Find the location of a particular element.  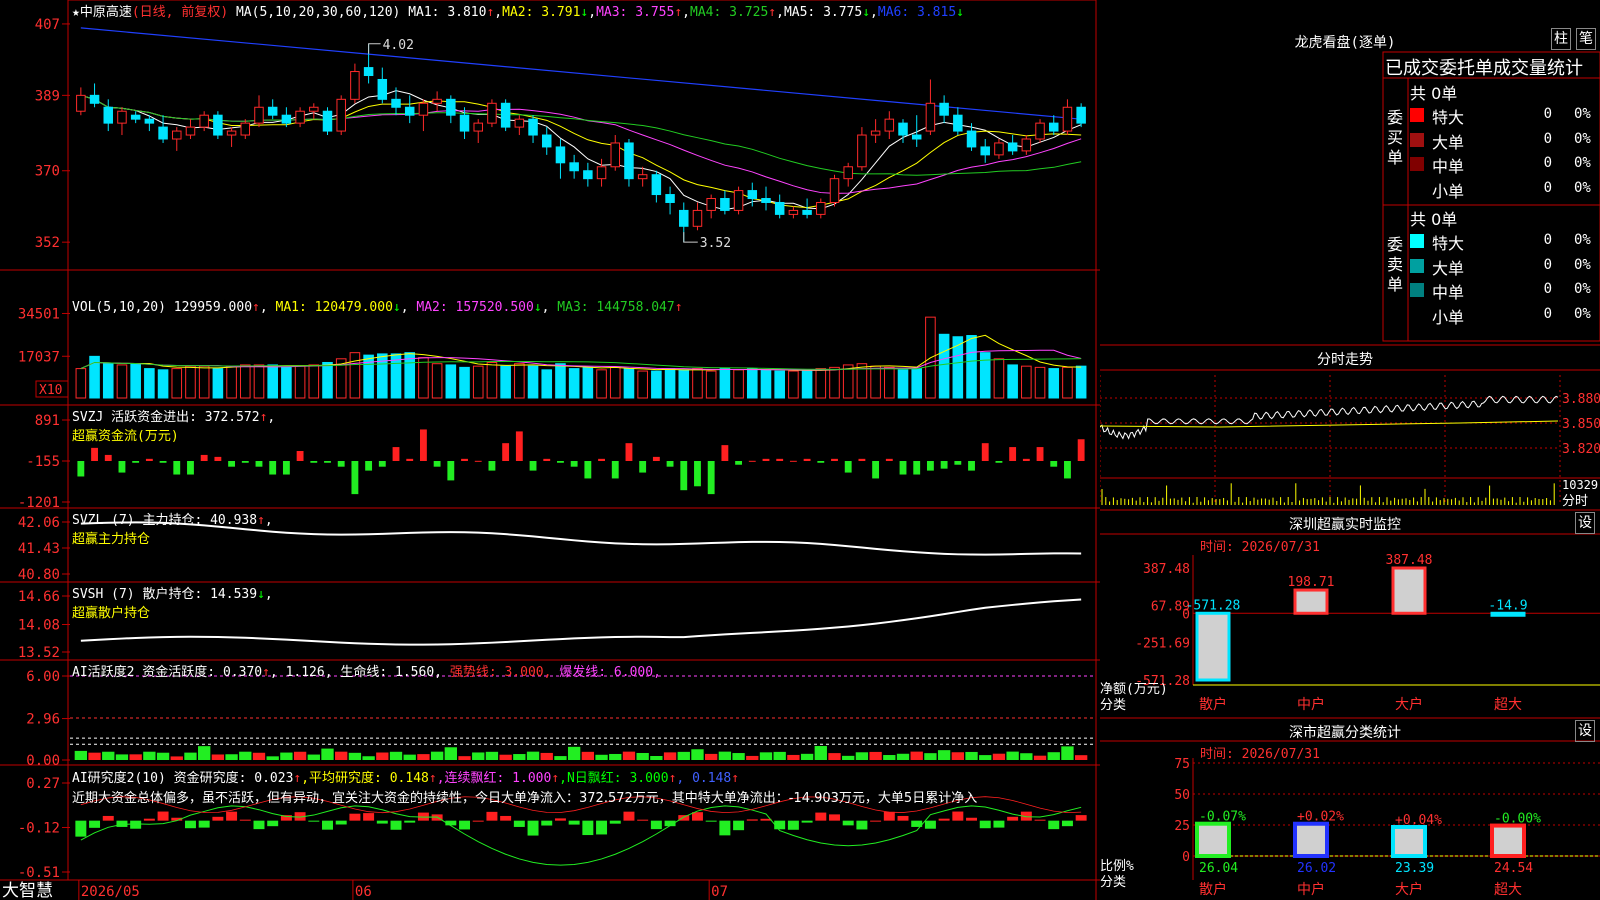

ai2-v2: ,平均研究度: 0.148 is located at coordinates (365, 778).